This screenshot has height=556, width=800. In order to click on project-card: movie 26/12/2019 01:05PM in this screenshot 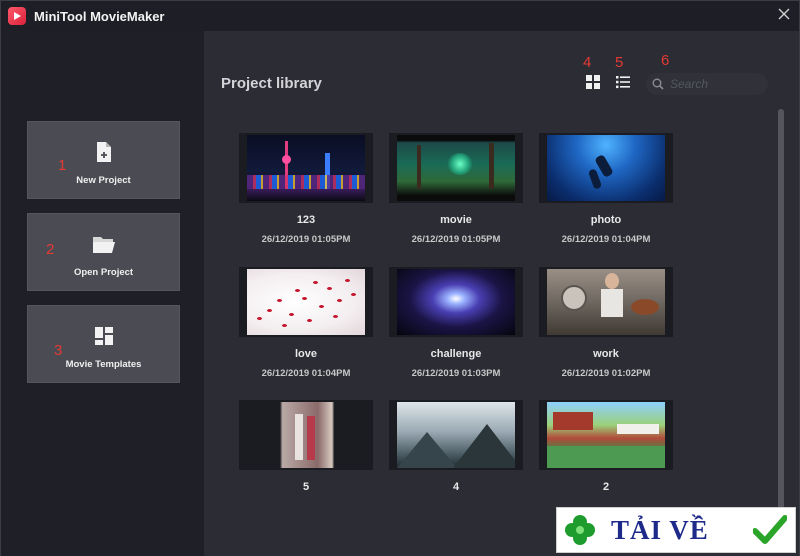, I will do `click(456, 189)`.